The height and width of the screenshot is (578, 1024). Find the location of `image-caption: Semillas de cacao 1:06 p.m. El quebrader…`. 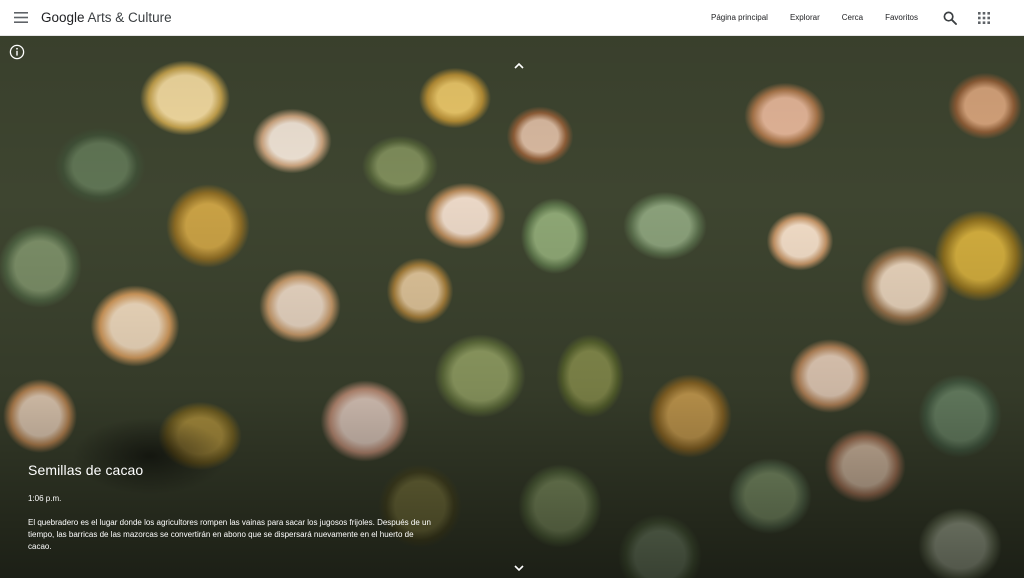

image-caption: Semillas de cacao 1:06 p.m. El quebrader… is located at coordinates (238, 507).